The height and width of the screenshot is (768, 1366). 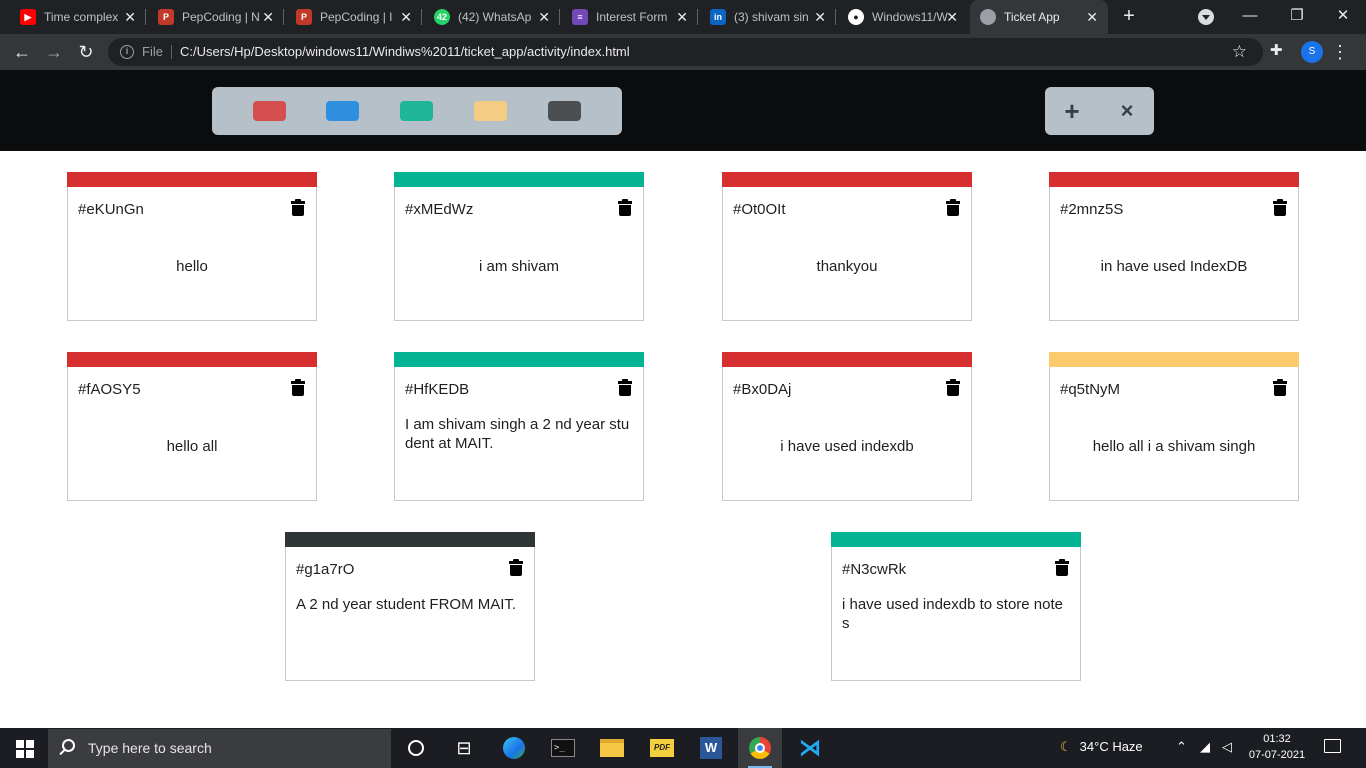 What do you see at coordinates (956, 614) in the screenshot?
I see `ticket-text: i have used indexdb to store notes` at bounding box center [956, 614].